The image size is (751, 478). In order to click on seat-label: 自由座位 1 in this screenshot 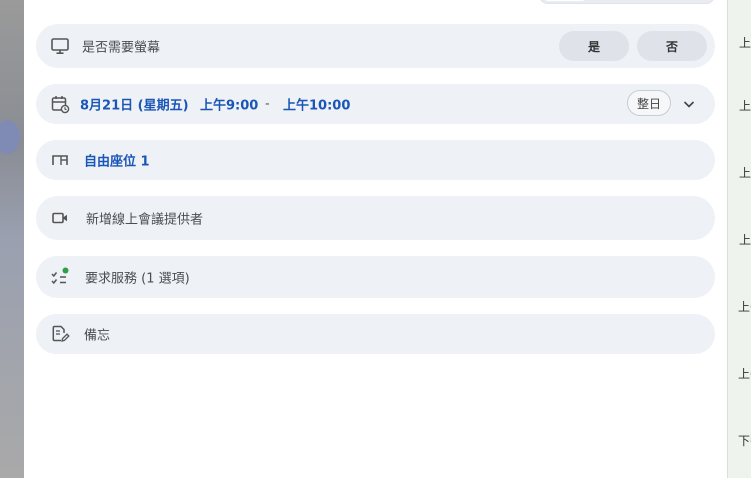, I will do `click(117, 162)`.